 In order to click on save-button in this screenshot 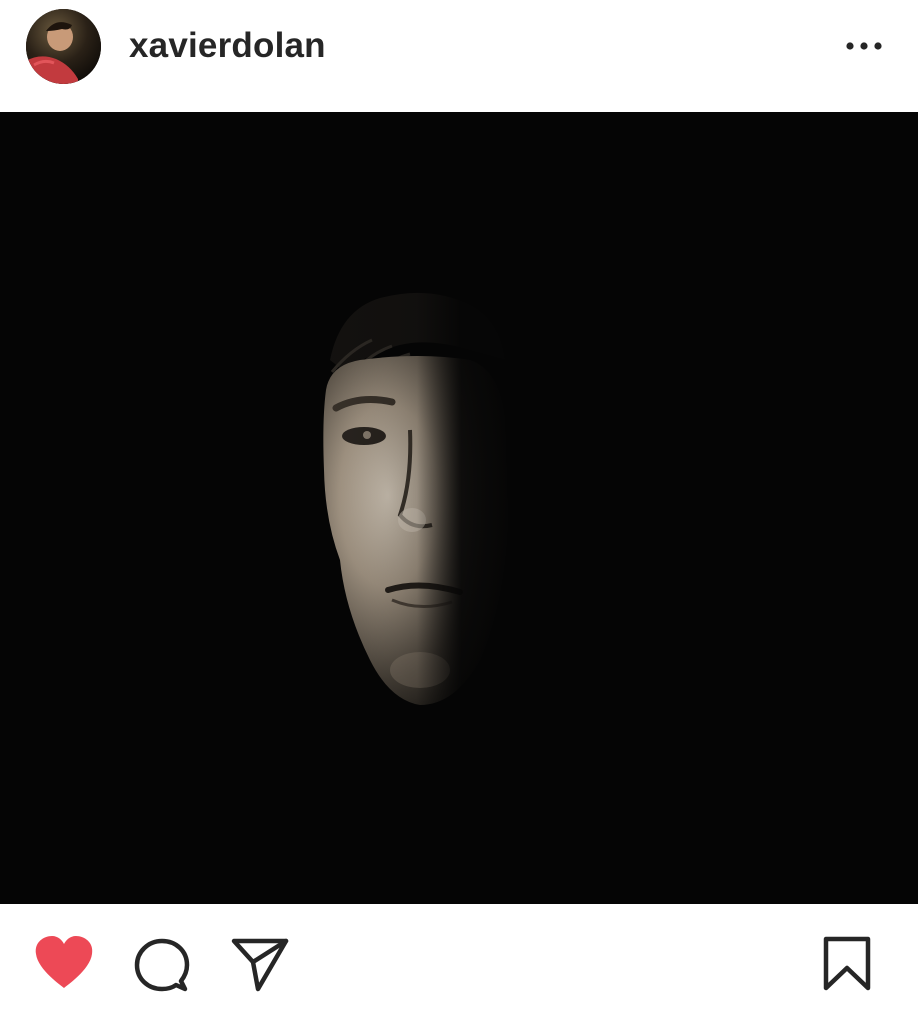, I will do `click(847, 964)`.